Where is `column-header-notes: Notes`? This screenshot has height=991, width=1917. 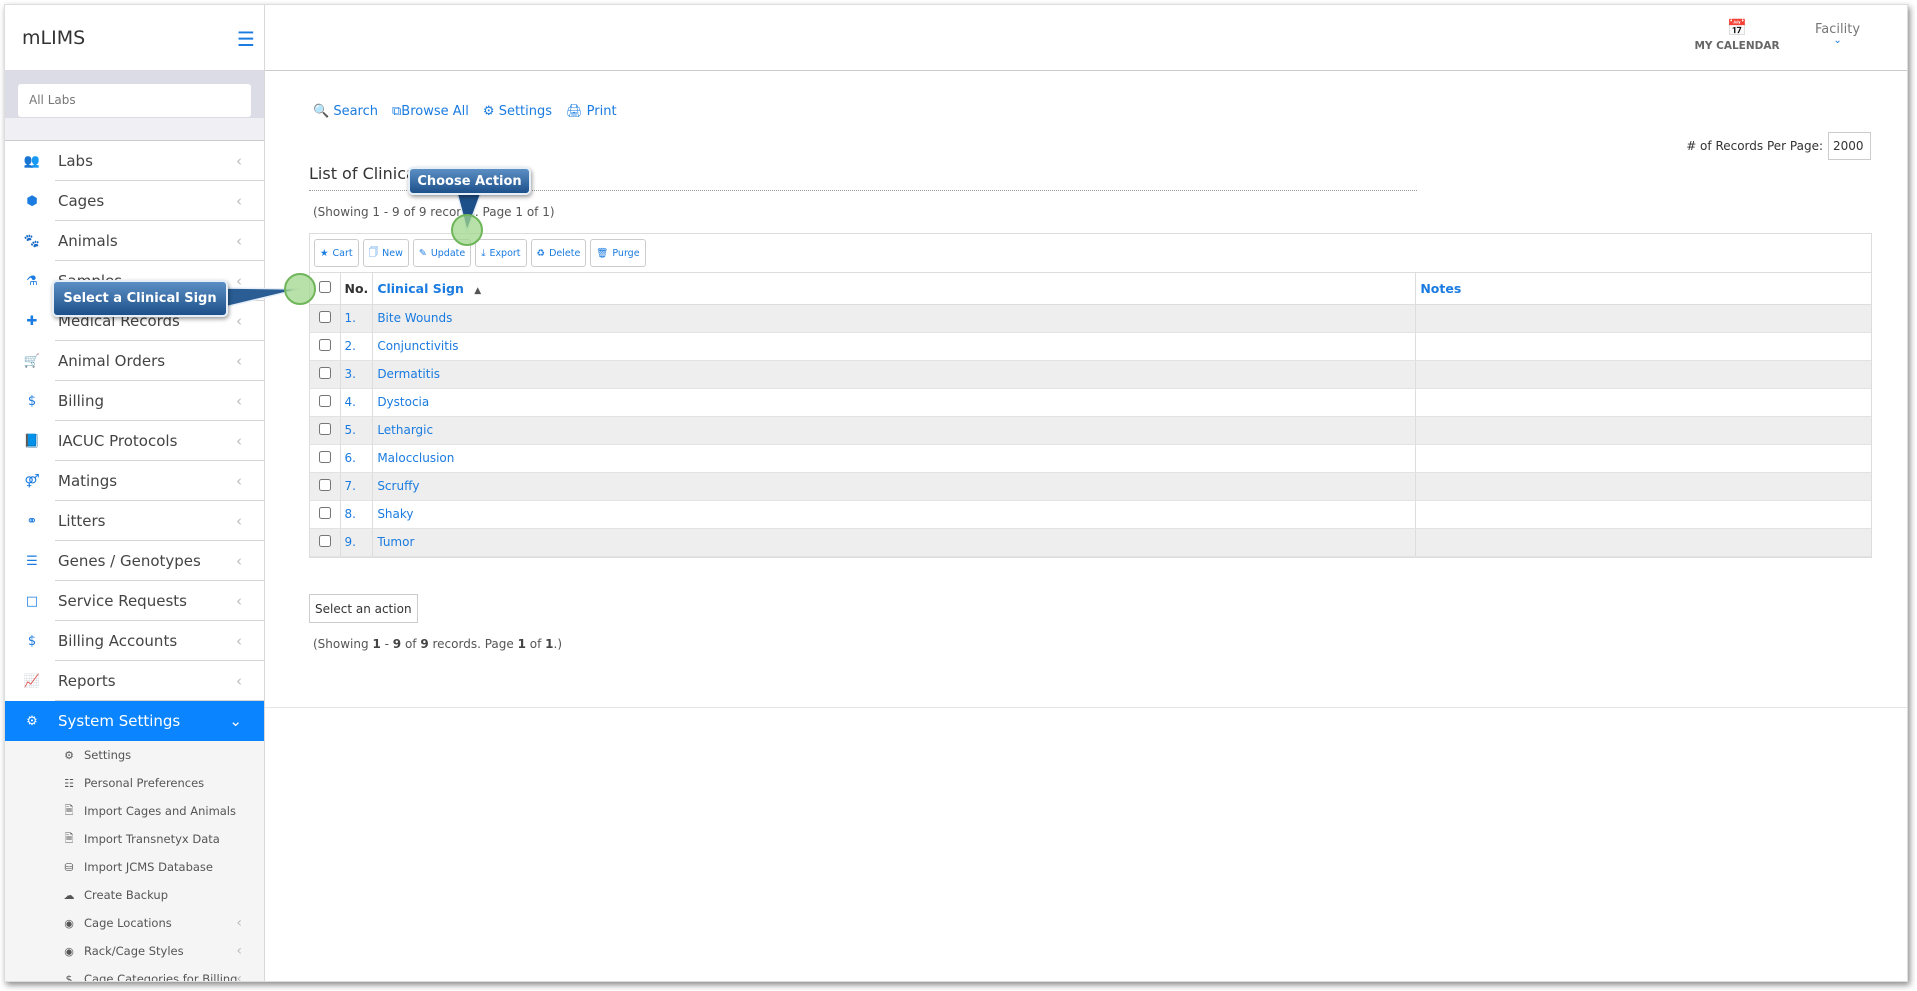 column-header-notes: Notes is located at coordinates (1643, 289).